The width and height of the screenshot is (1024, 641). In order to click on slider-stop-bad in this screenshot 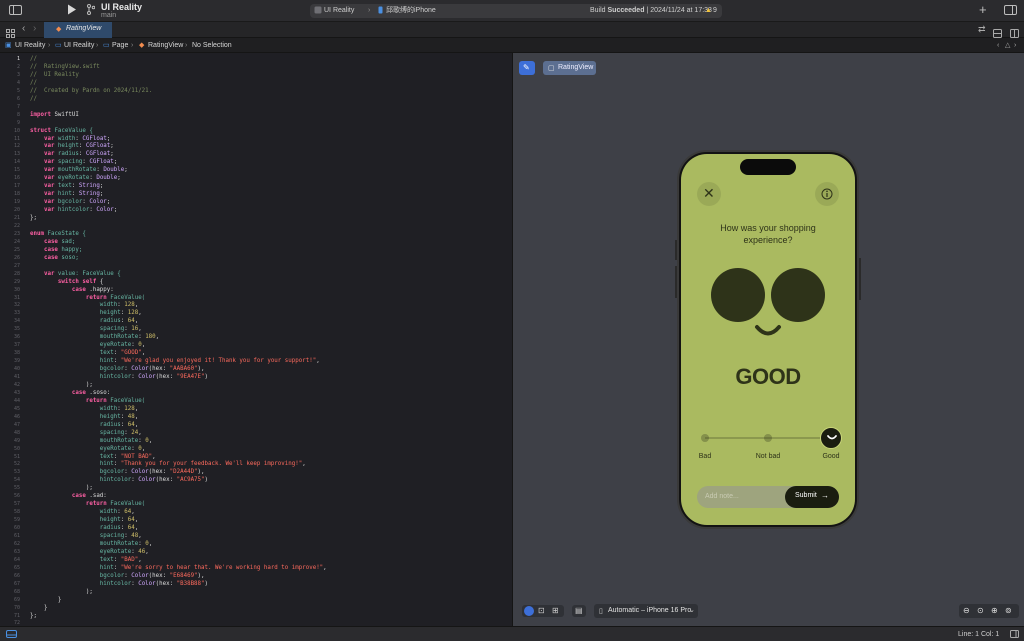, I will do `click(705, 438)`.